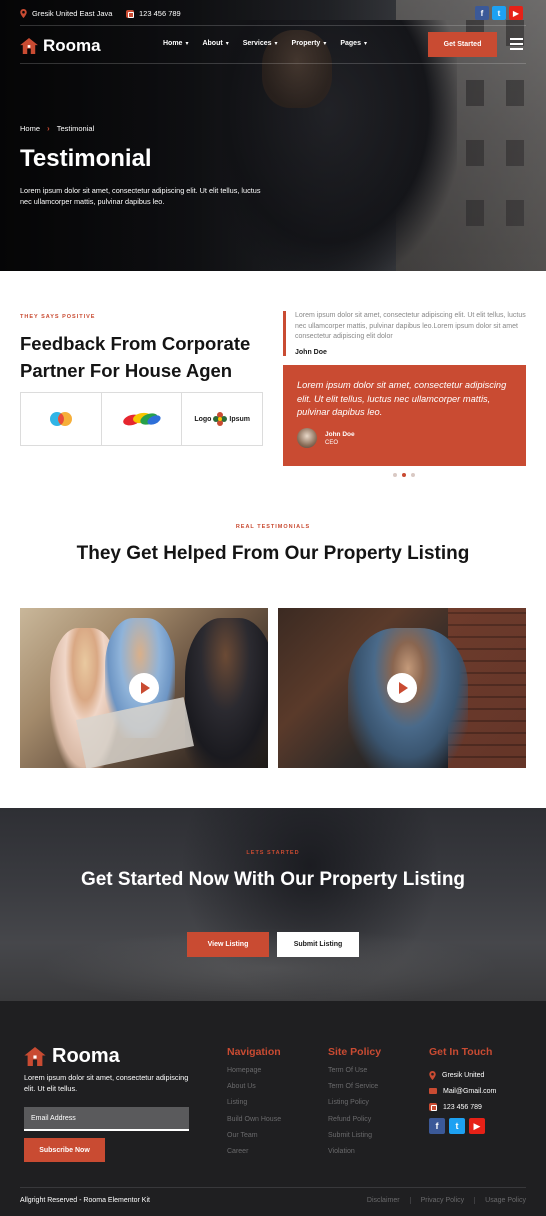 The height and width of the screenshot is (1216, 546). What do you see at coordinates (72, 13) in the screenshot?
I see `topbar-location-text: Gresik United East Java` at bounding box center [72, 13].